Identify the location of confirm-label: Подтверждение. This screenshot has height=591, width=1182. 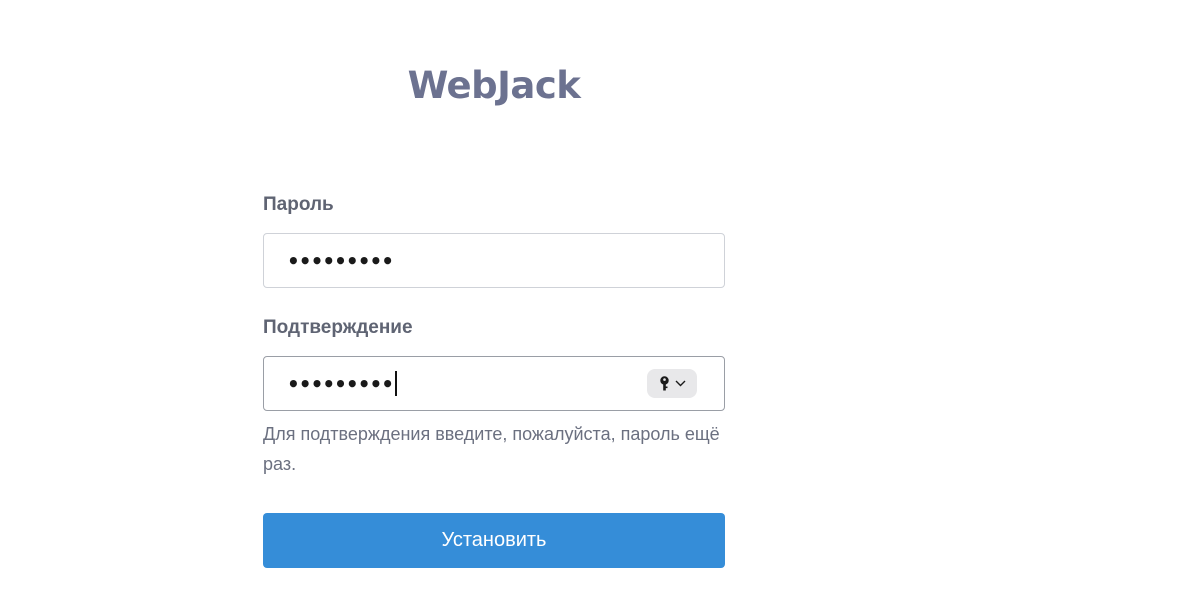
(338, 327).